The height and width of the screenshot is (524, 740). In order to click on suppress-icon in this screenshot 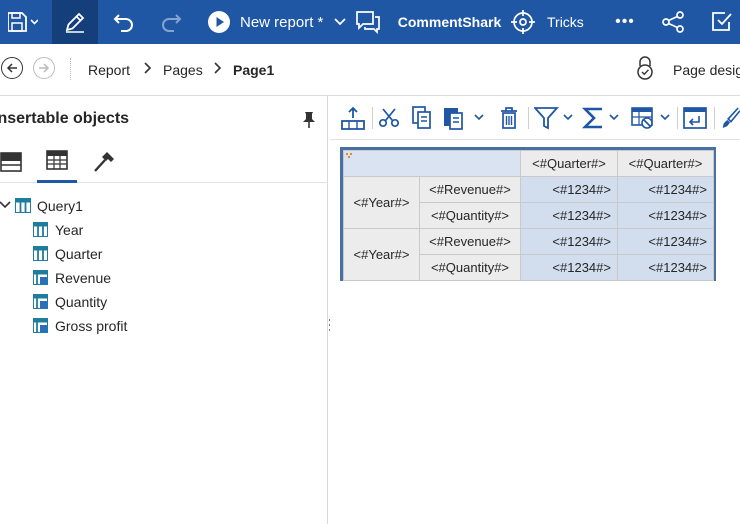, I will do `click(650, 118)`.